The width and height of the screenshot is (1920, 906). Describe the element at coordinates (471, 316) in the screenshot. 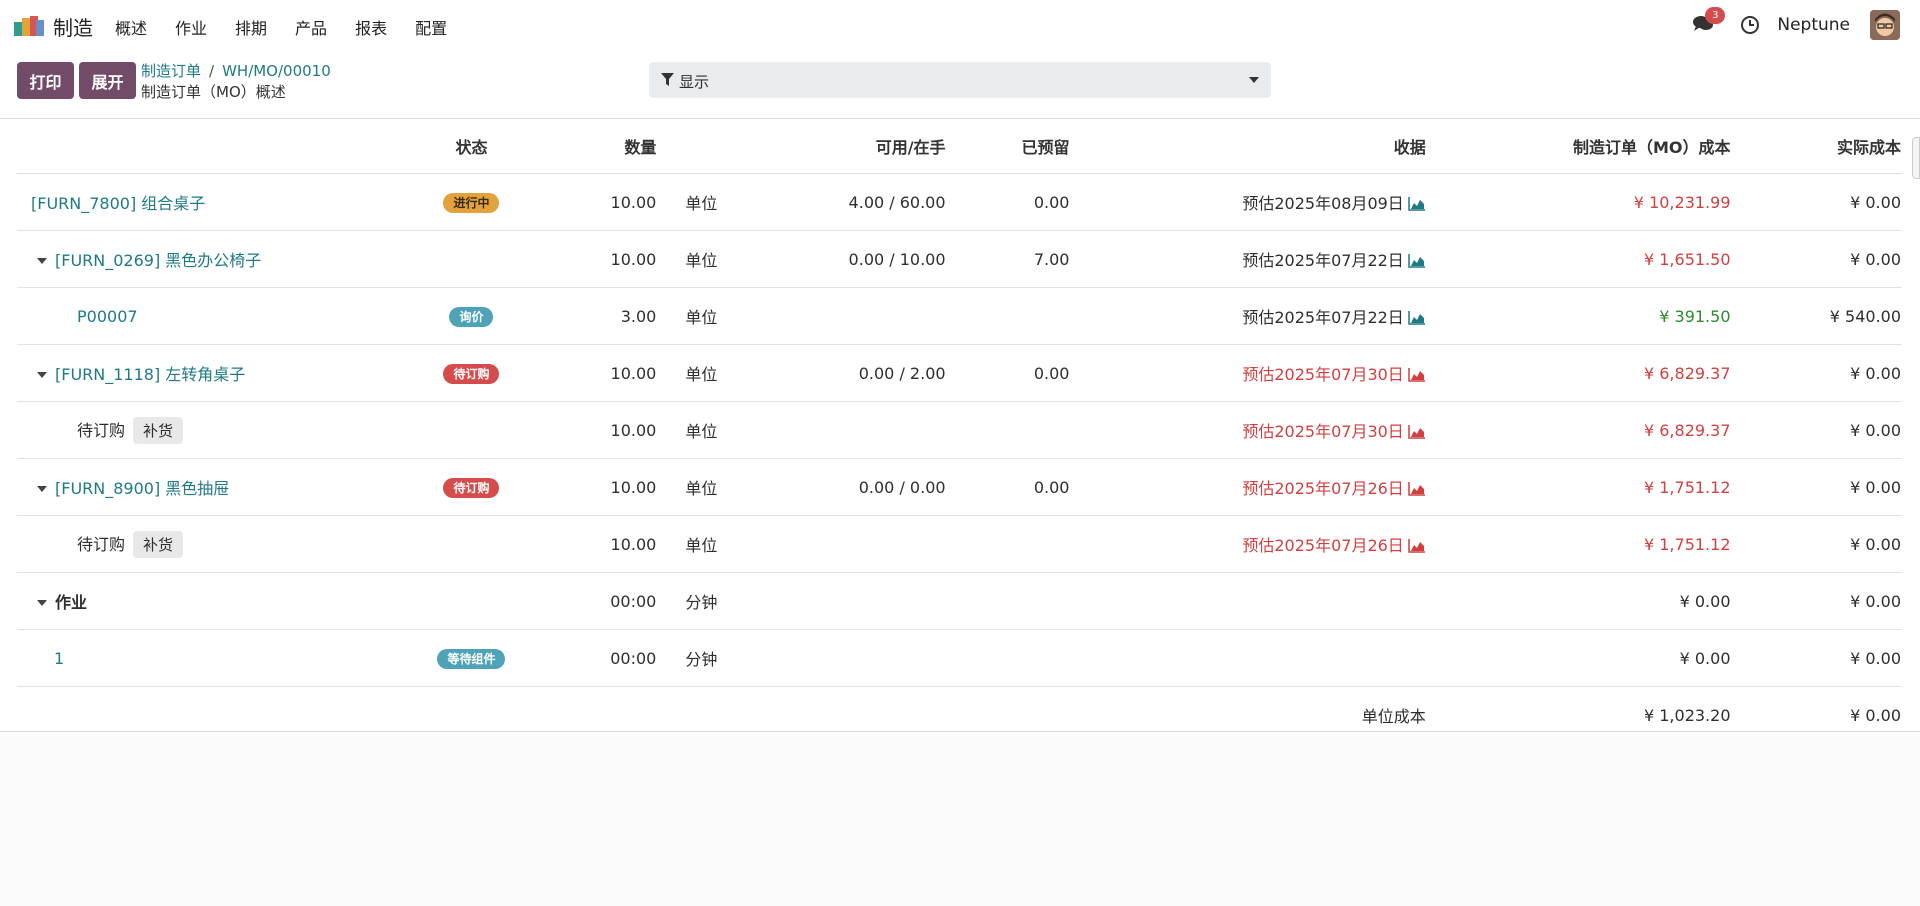

I see `status-badge: 询价` at that location.